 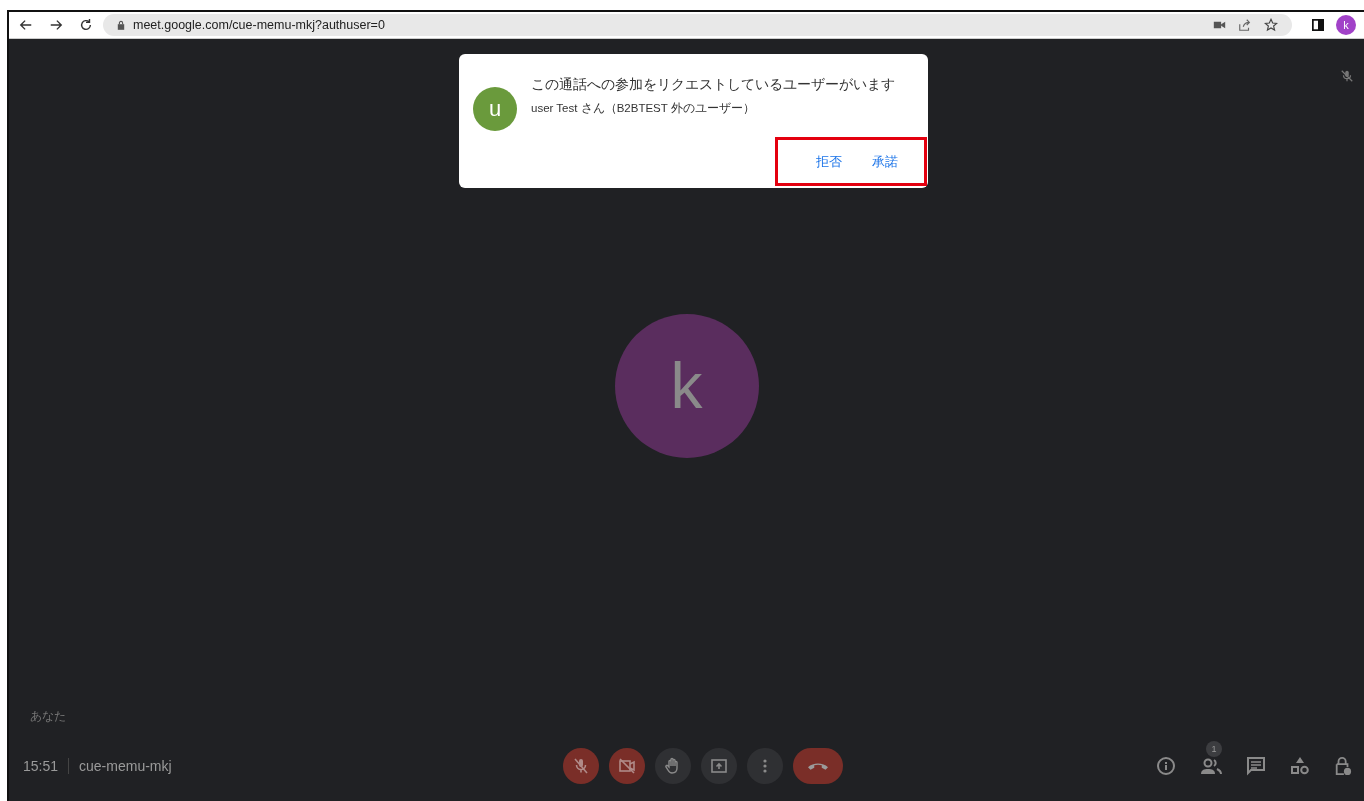 What do you see at coordinates (1256, 766) in the screenshot?
I see `chat-icon` at bounding box center [1256, 766].